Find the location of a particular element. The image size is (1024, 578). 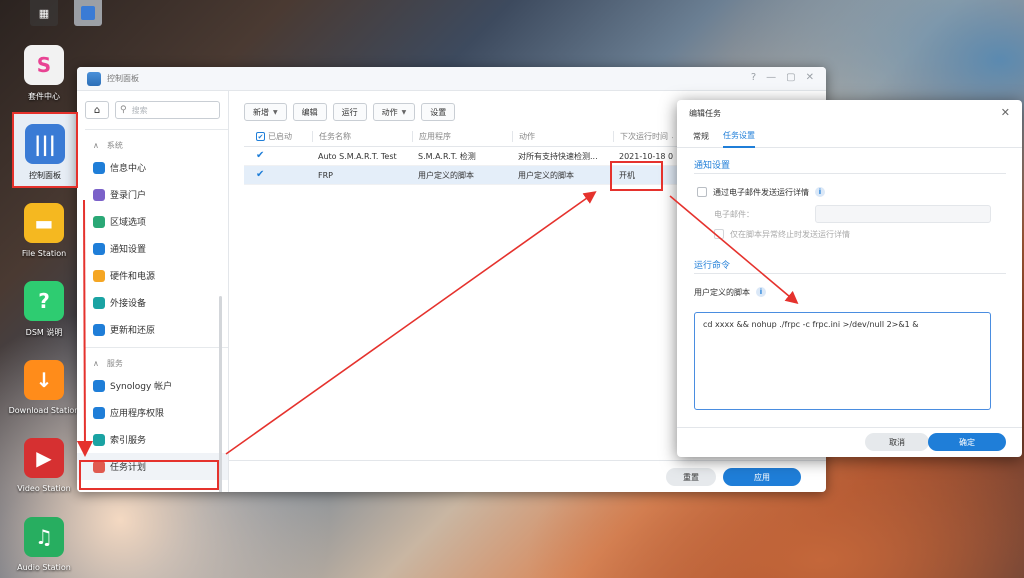

email-row: 电子邮件： is located at coordinates (868, 214).